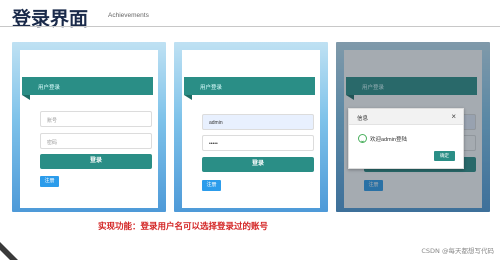 This screenshot has width=500, height=260. Describe the element at coordinates (406, 117) in the screenshot. I see `dialog-header: 信息 ×` at that location.